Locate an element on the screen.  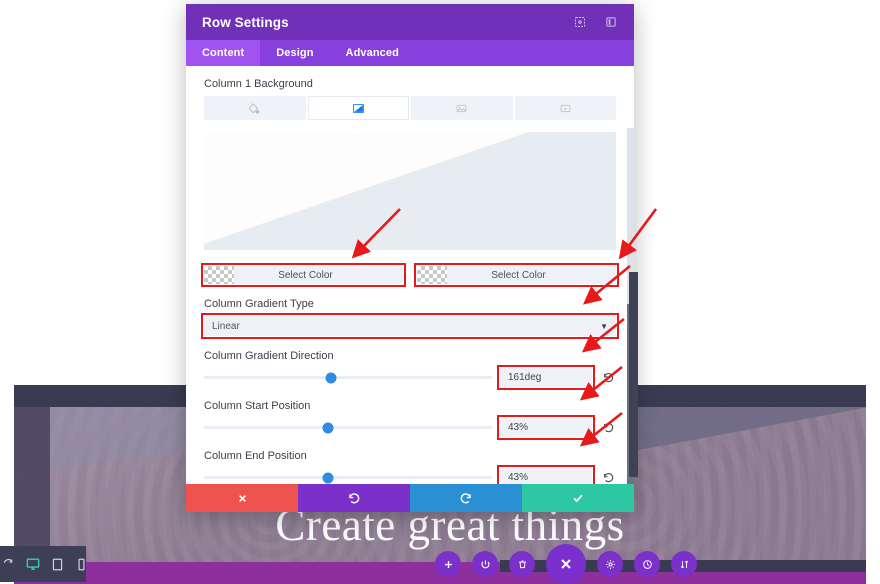
end-position-label: Column End Position is located at coordinates (255, 456).